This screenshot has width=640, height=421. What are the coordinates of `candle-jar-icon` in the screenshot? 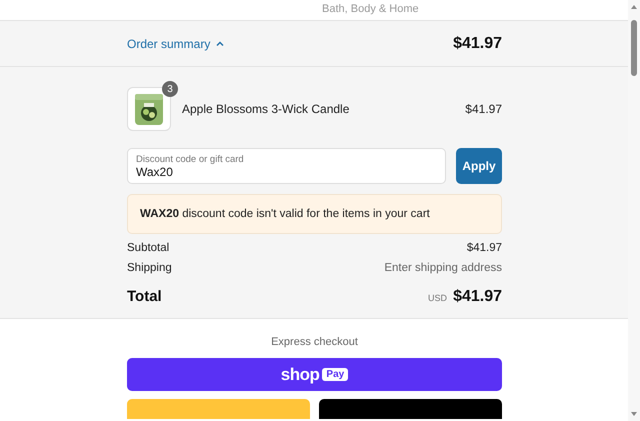 It's located at (149, 109).